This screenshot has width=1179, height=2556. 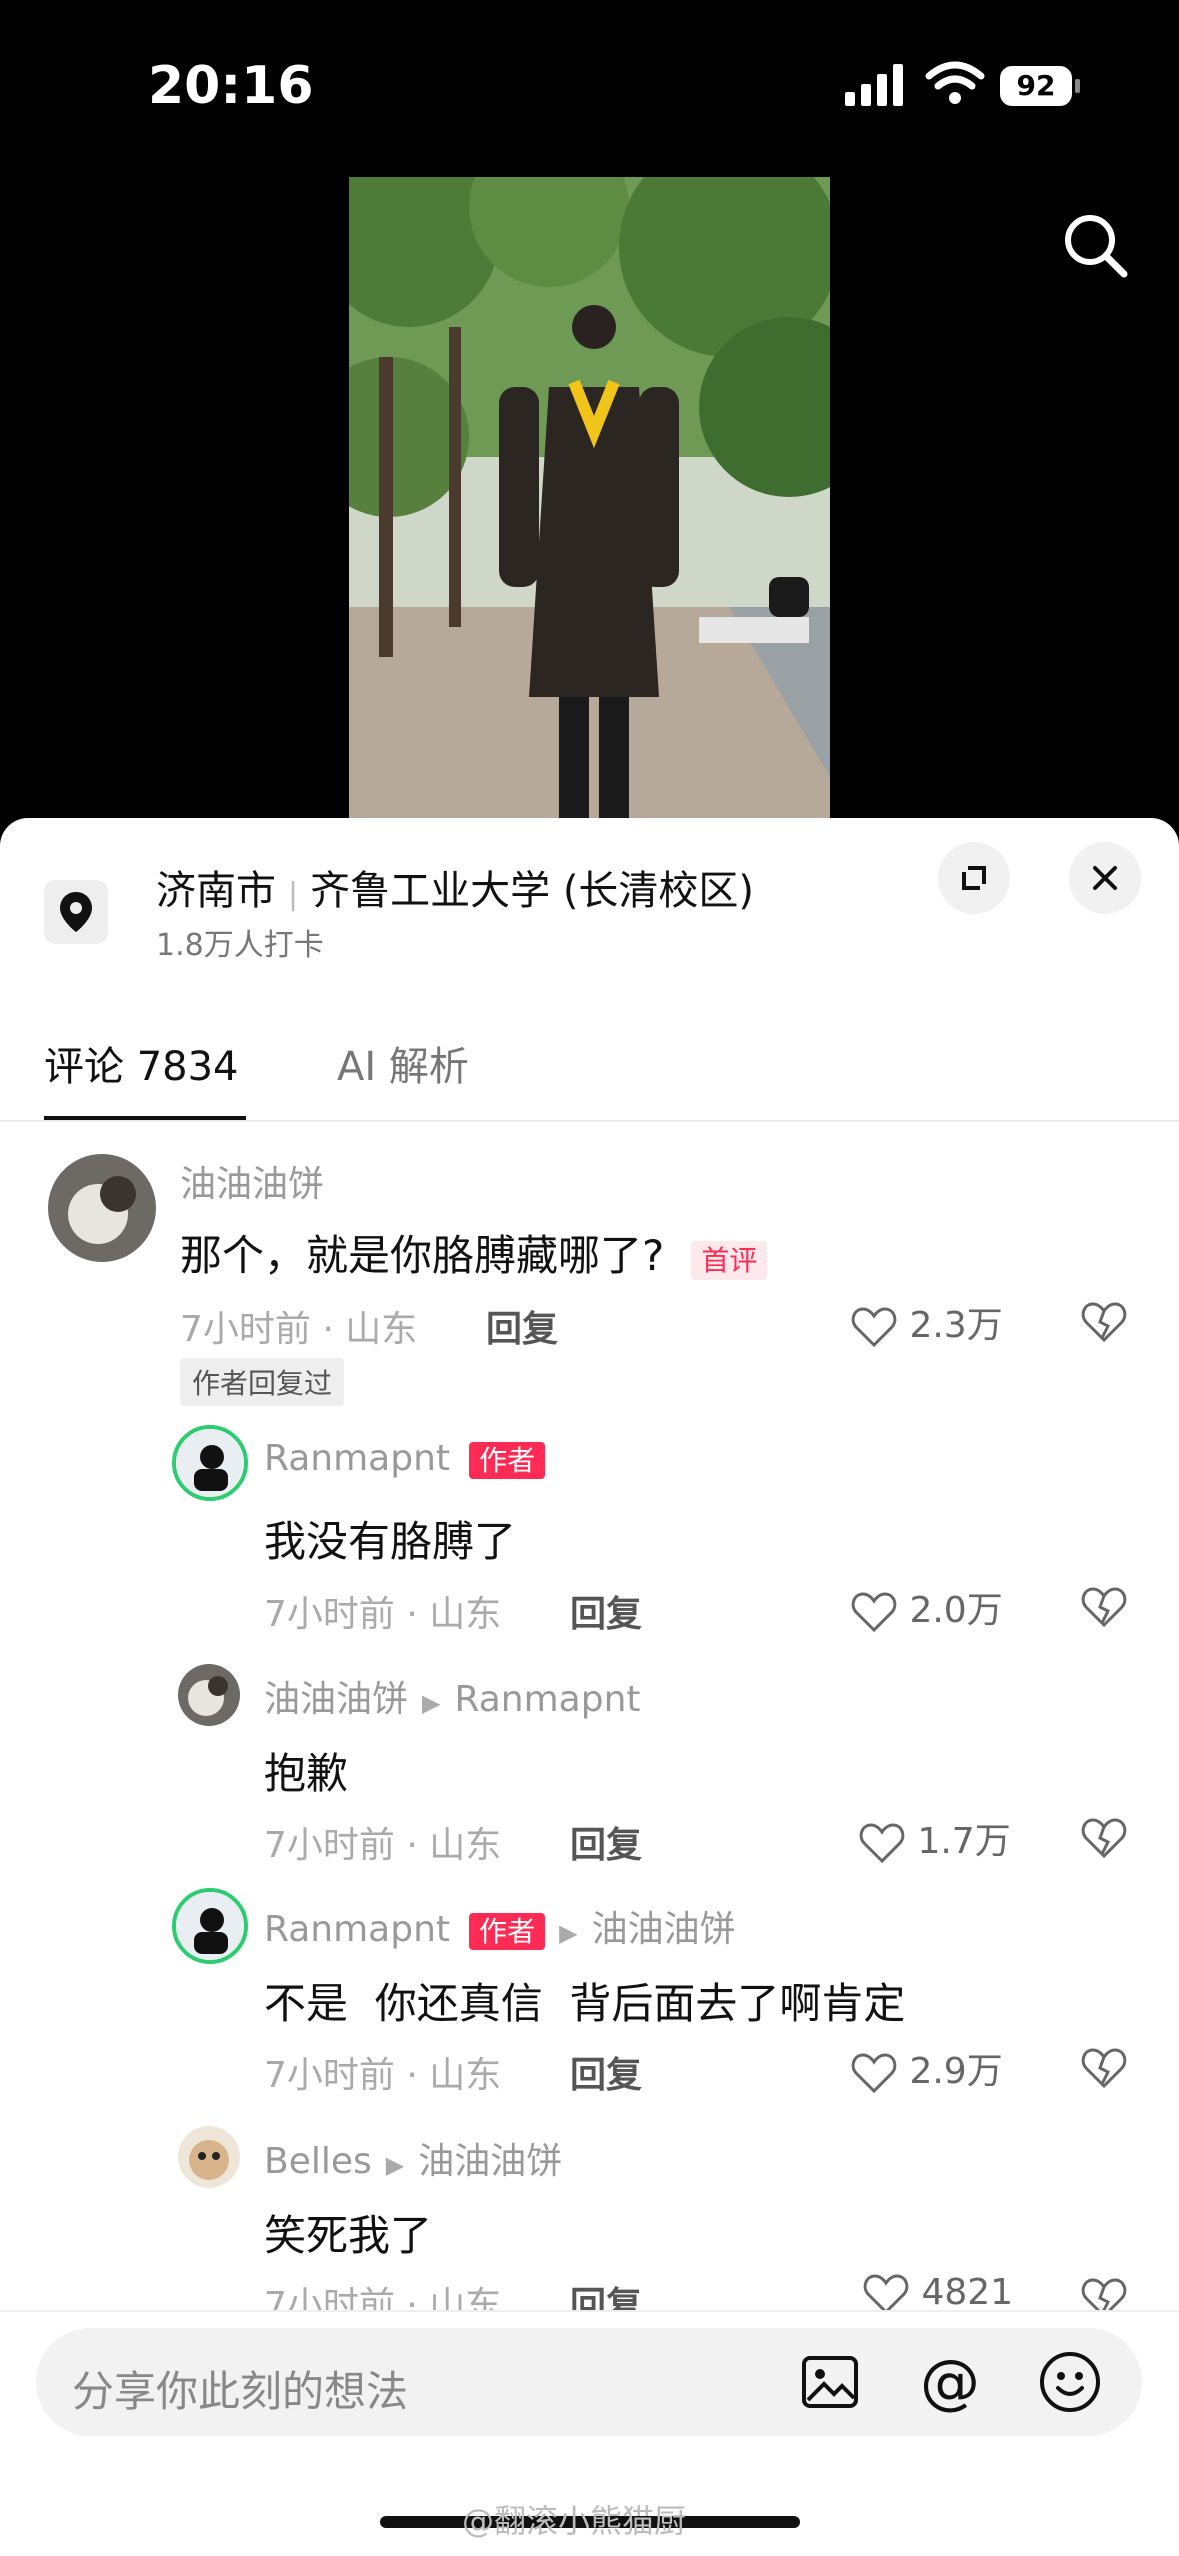 What do you see at coordinates (390, 1541) in the screenshot?
I see `comment-text: 我没有胳膊了` at bounding box center [390, 1541].